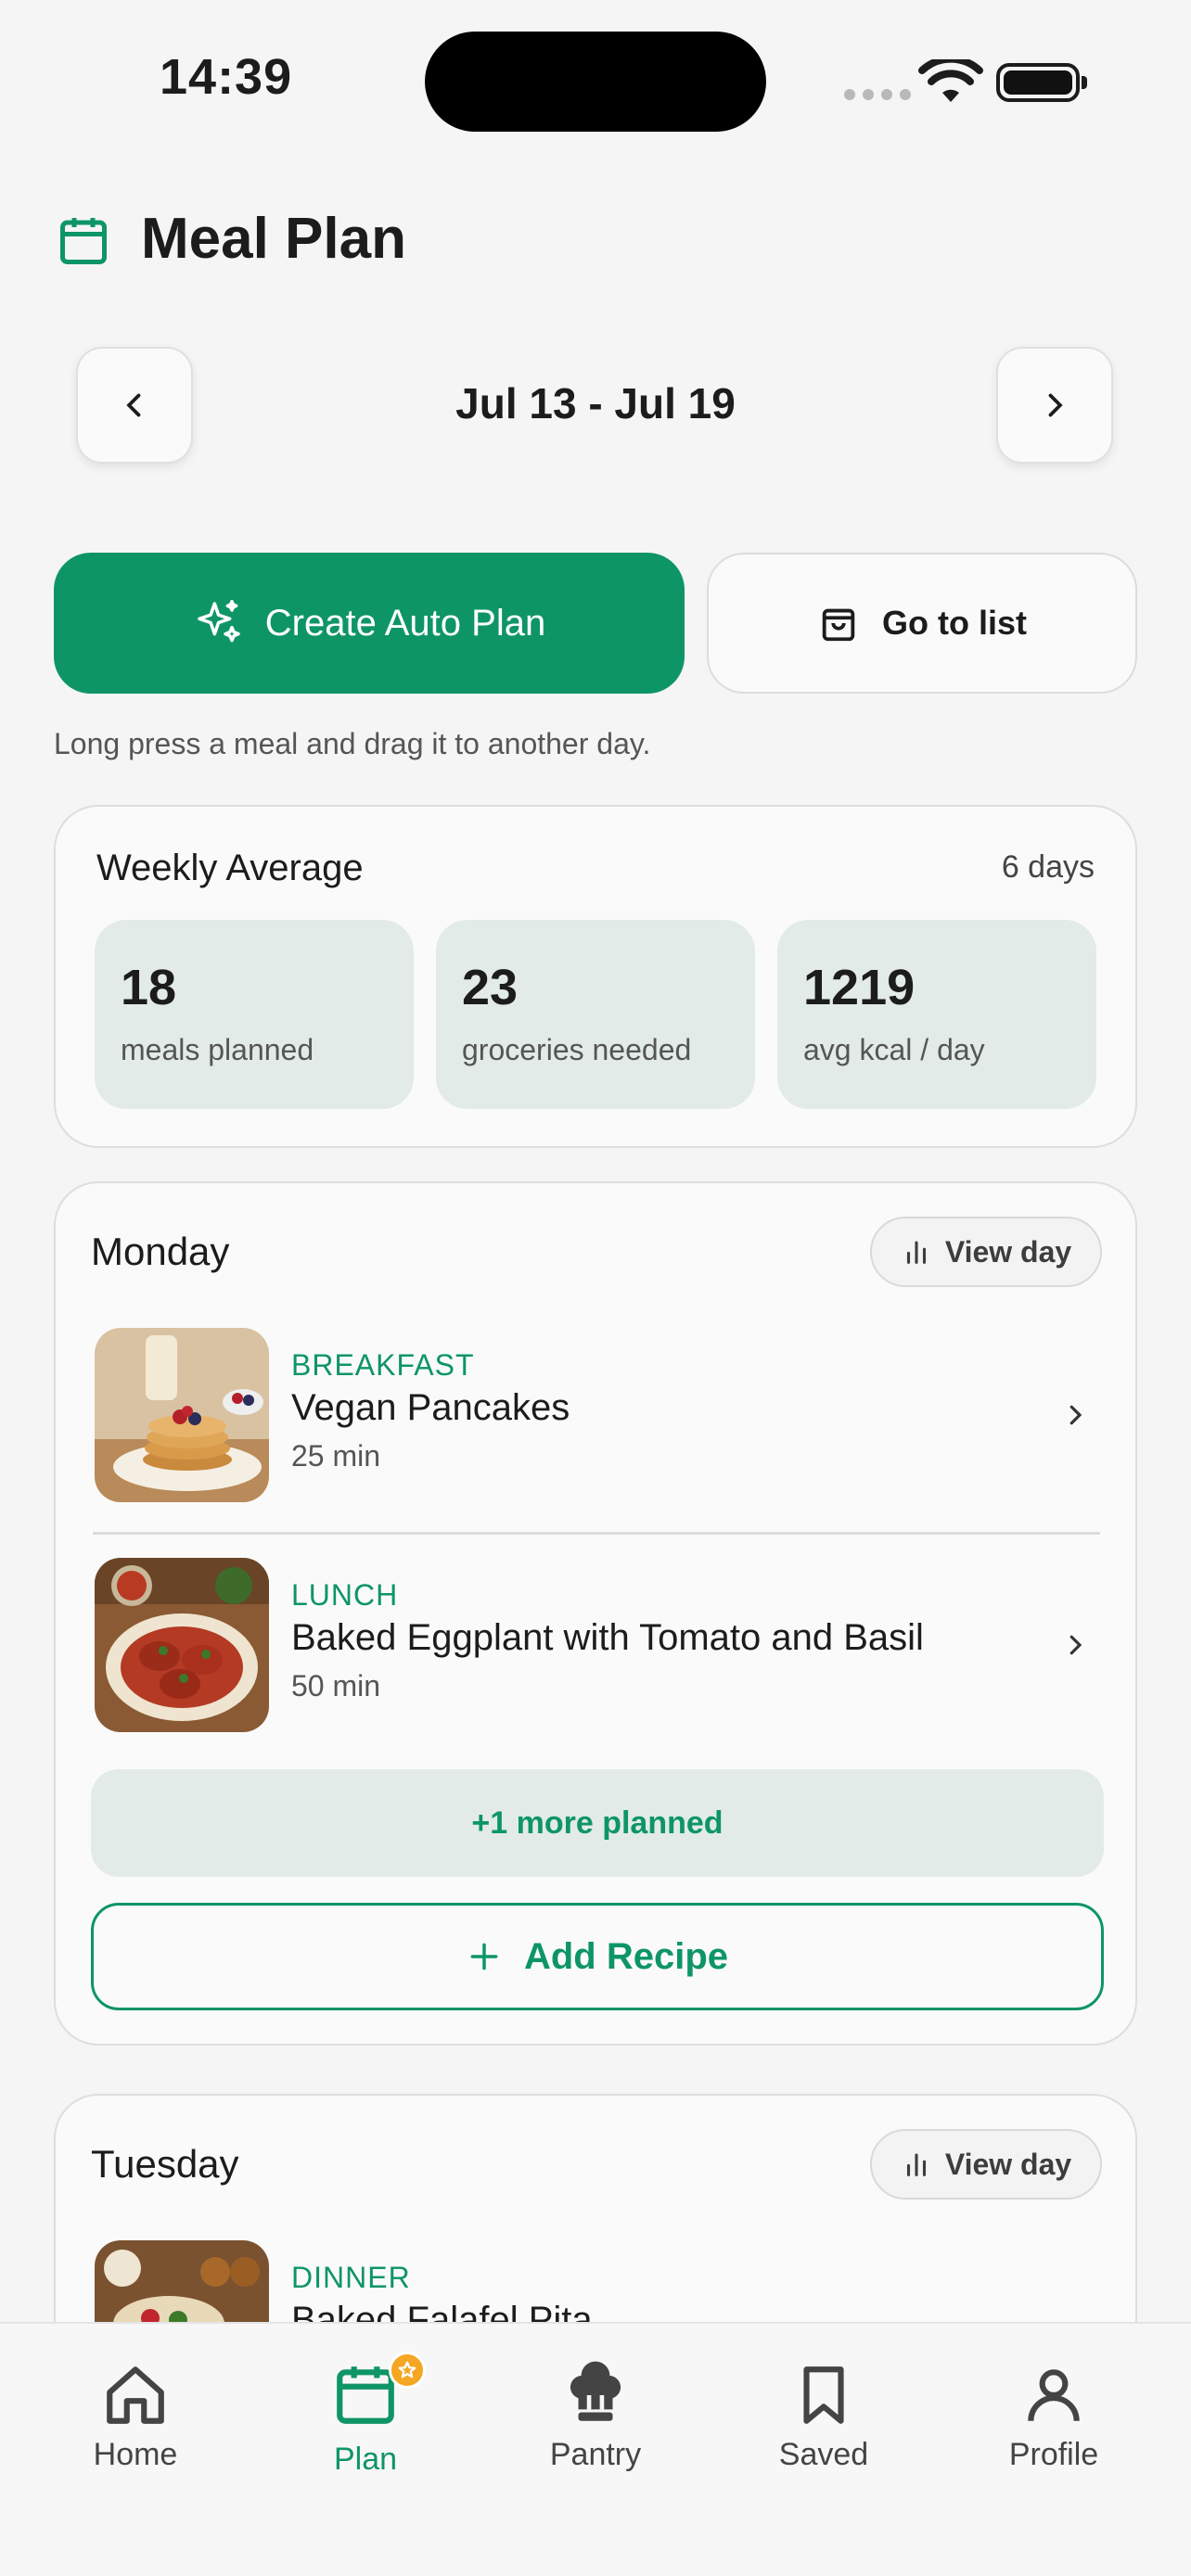  Describe the element at coordinates (823, 2454) in the screenshot. I see `tab-label: Saved` at that location.